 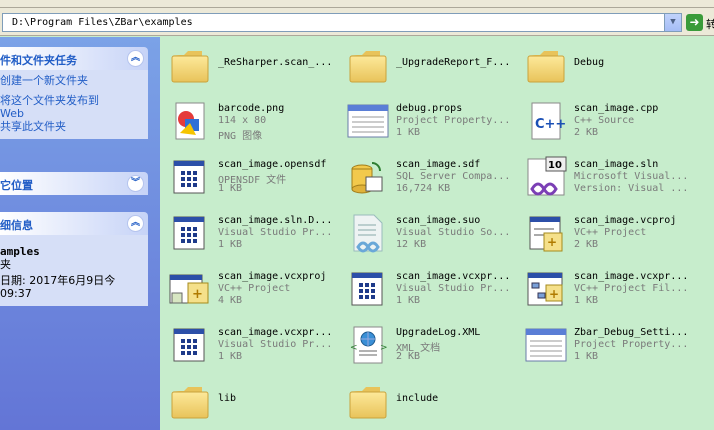 What do you see at coordinates (74, 100) in the screenshot?
I see `task-publish-folder: 将这个文件夹发布到` at bounding box center [74, 100].